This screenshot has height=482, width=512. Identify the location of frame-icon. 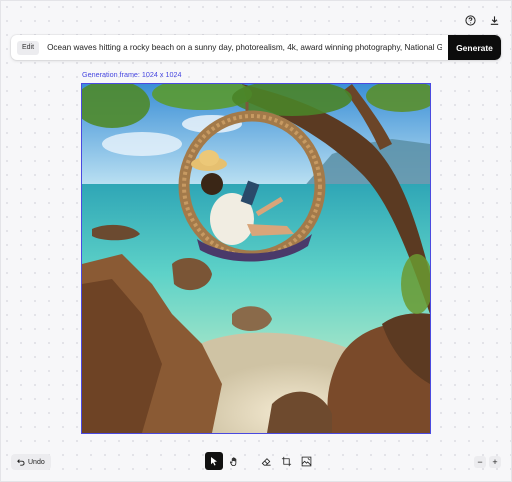
(286, 461).